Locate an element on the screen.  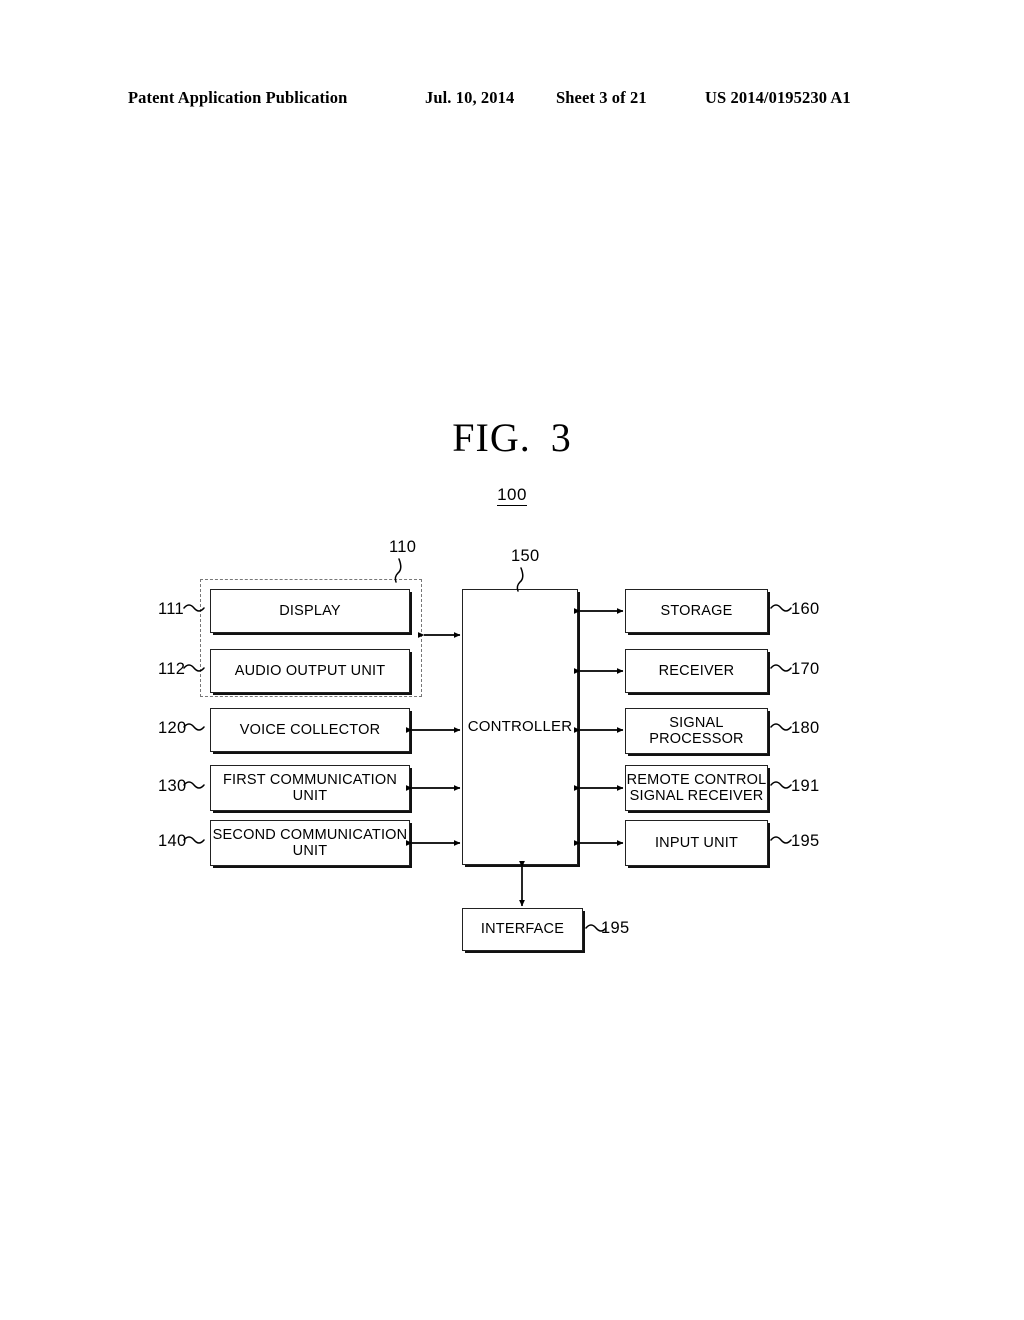
block-receiver-label: RECEIVER is located at coordinates (696, 670).